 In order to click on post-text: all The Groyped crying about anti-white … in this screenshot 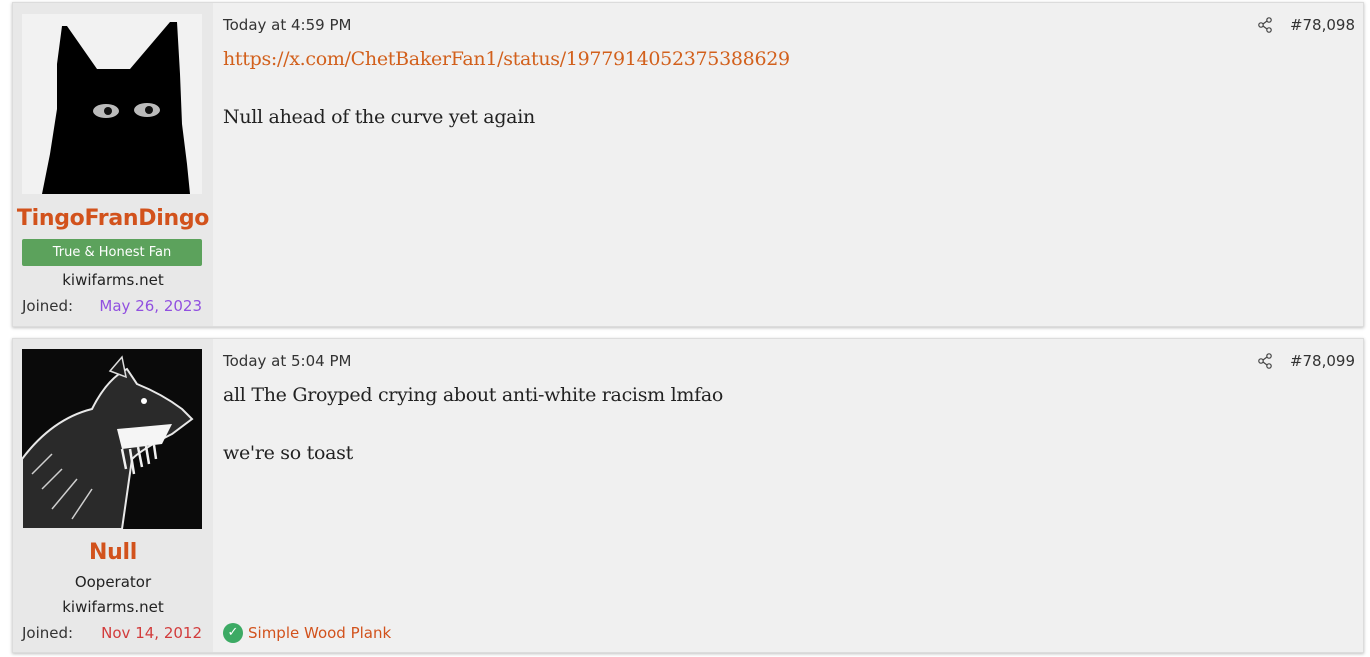, I will do `click(473, 395)`.